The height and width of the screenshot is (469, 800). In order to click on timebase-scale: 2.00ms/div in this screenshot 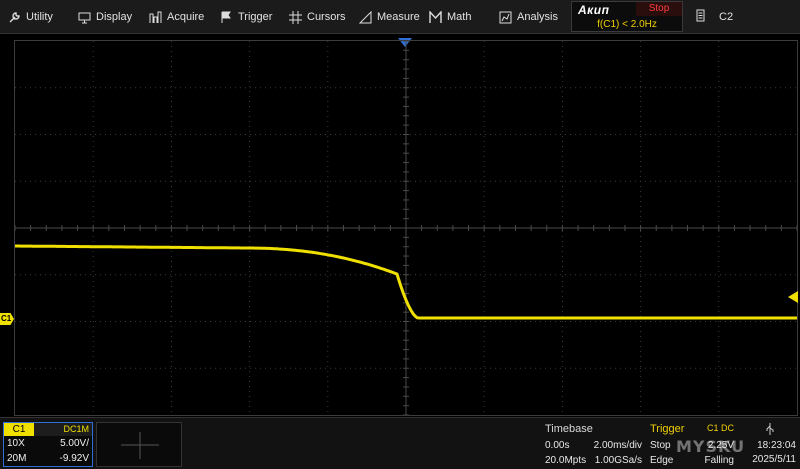, I will do `click(617, 445)`.